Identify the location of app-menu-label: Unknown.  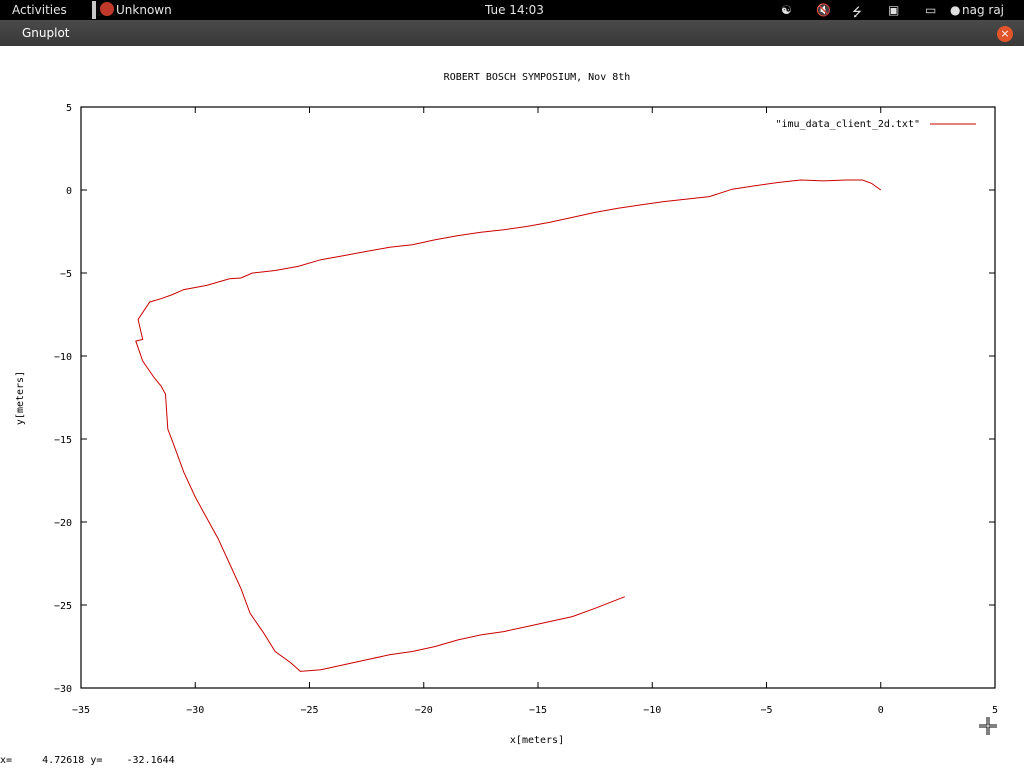
(144, 10).